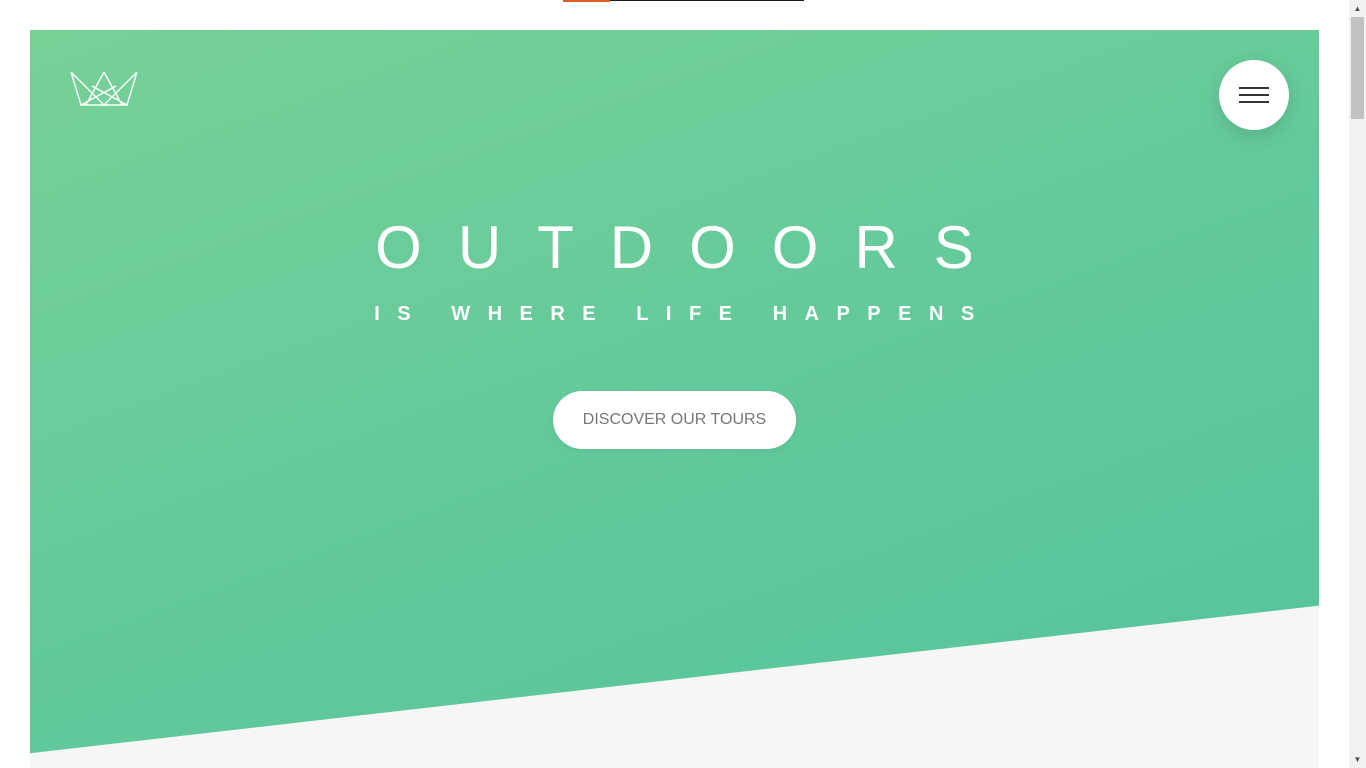 This screenshot has width=1366, height=768. What do you see at coordinates (1357, 759) in the screenshot?
I see `scroll-down-arrow-icon: ▼` at bounding box center [1357, 759].